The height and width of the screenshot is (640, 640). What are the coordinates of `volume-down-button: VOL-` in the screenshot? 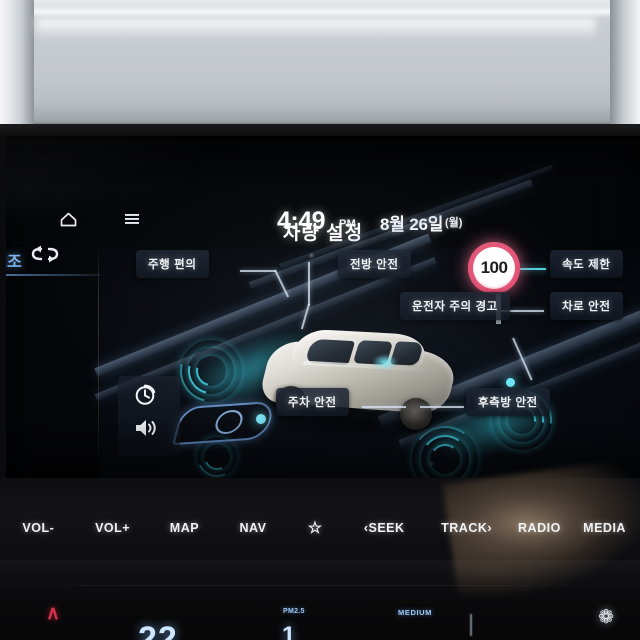 It's located at (38, 528).